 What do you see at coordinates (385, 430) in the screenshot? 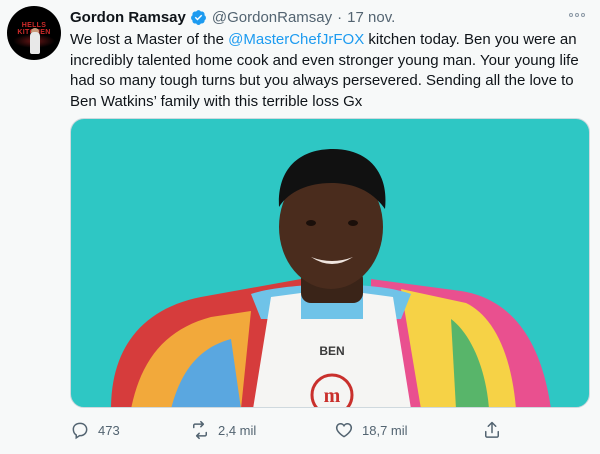
I see `like-count: 18,7 mil` at bounding box center [385, 430].